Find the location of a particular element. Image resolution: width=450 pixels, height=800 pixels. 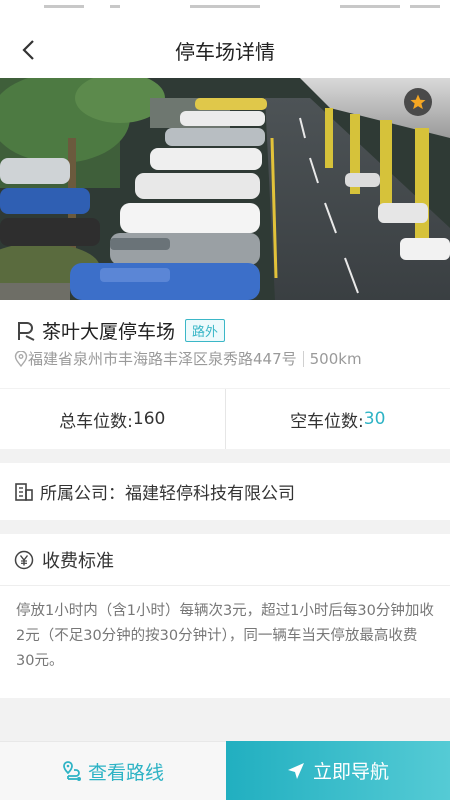

fee-header: 收费标准 is located at coordinates (225, 560).